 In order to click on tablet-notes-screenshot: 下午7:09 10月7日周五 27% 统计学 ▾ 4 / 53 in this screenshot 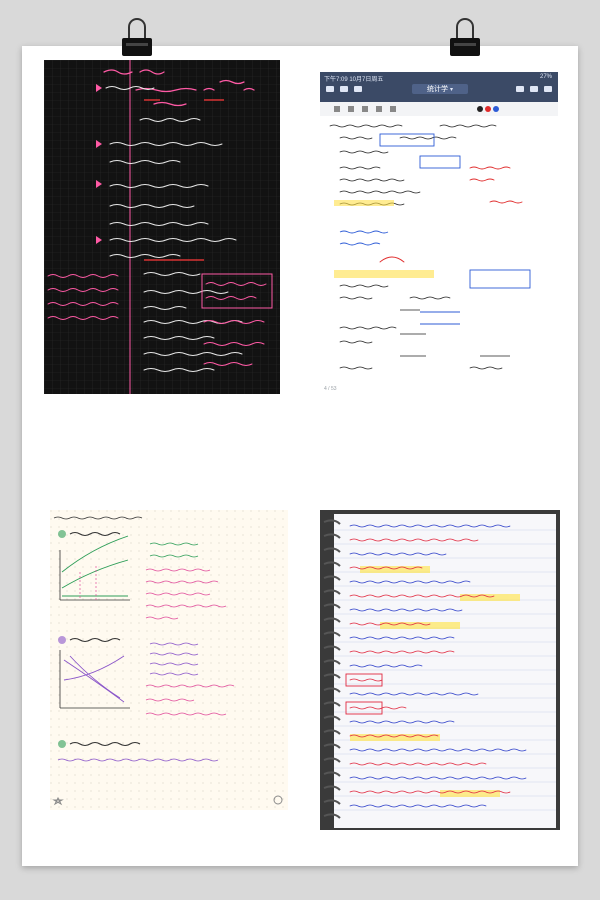, I will do `click(439, 233)`.